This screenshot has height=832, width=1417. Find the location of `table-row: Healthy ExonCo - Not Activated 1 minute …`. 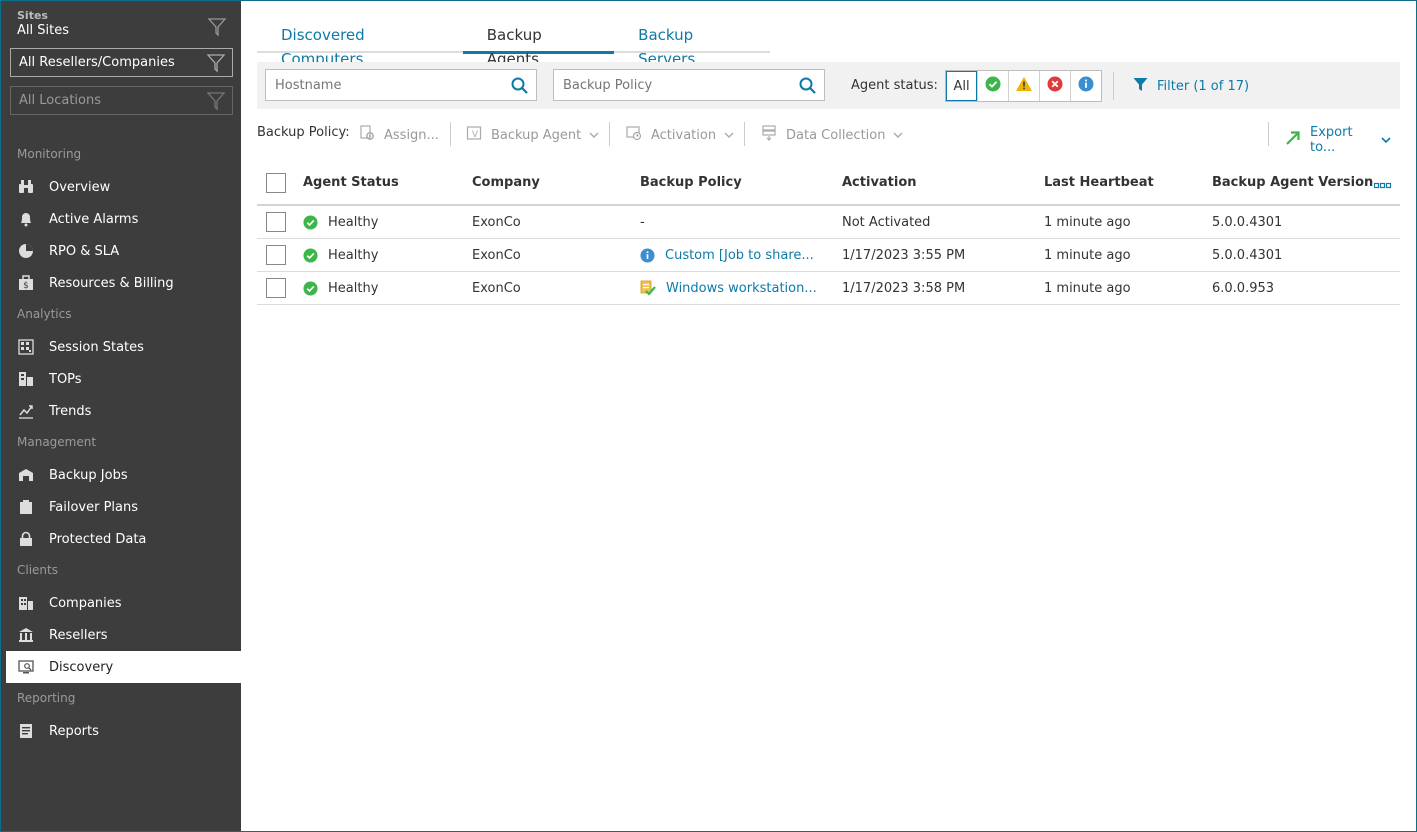

table-row: Healthy ExonCo - Not Activated 1 minute … is located at coordinates (828, 222).